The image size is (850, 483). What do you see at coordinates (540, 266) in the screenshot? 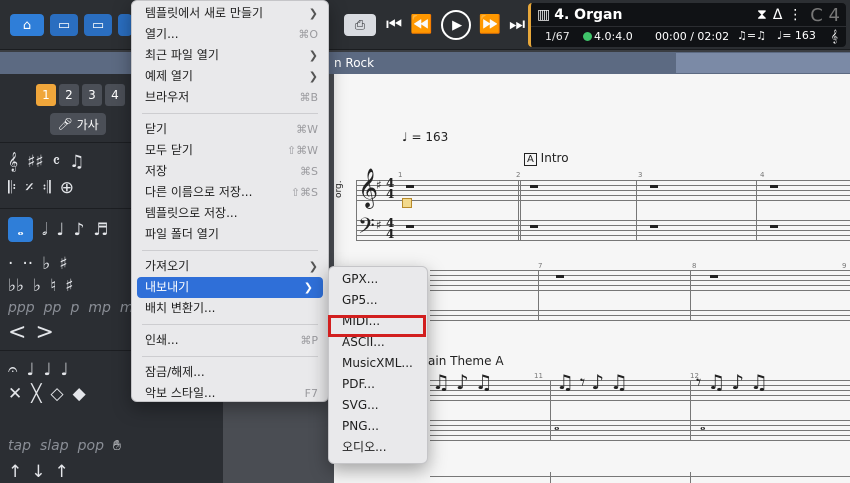
I see `measure-number: 7` at bounding box center [540, 266].